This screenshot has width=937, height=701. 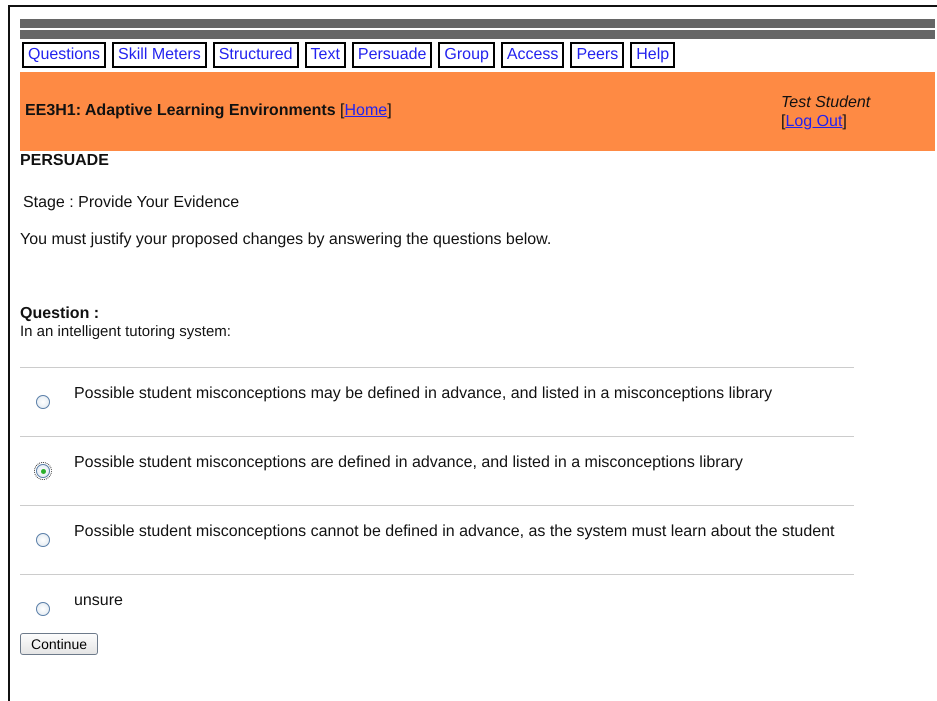 I want to click on nav-tab: Questions, so click(x=64, y=55).